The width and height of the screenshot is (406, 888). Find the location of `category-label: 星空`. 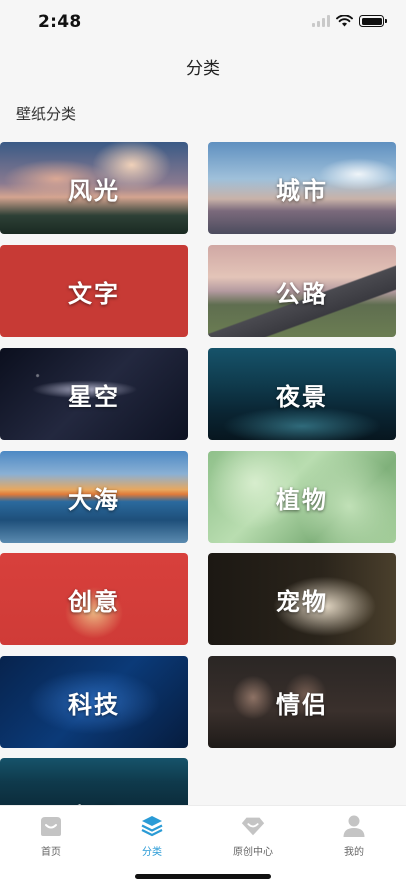

category-label: 星空 is located at coordinates (94, 396).